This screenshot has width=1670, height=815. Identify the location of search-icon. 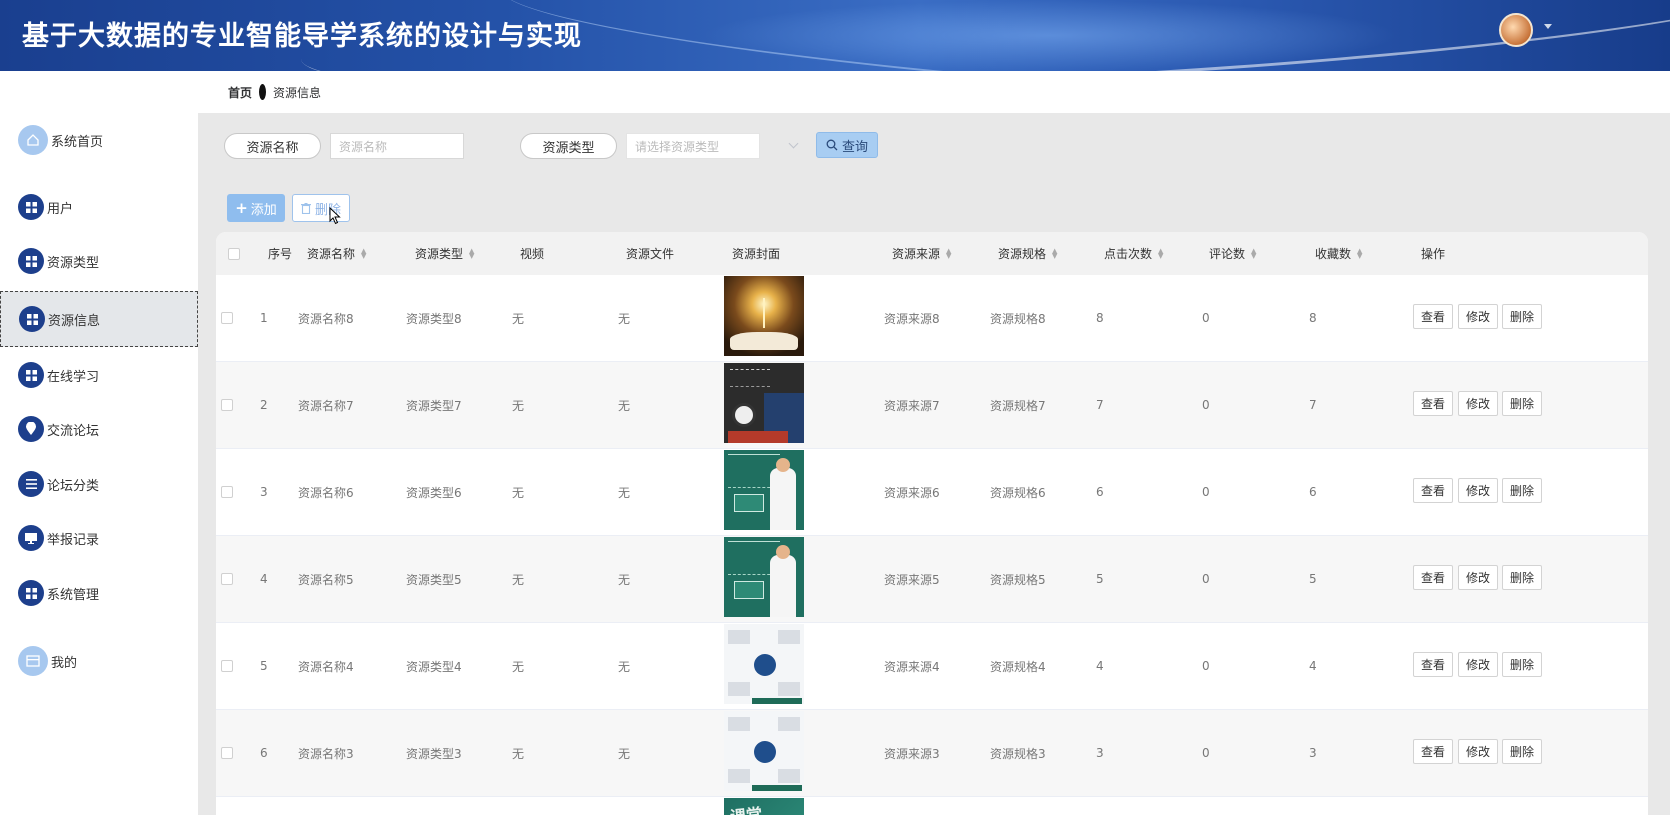
(832, 145).